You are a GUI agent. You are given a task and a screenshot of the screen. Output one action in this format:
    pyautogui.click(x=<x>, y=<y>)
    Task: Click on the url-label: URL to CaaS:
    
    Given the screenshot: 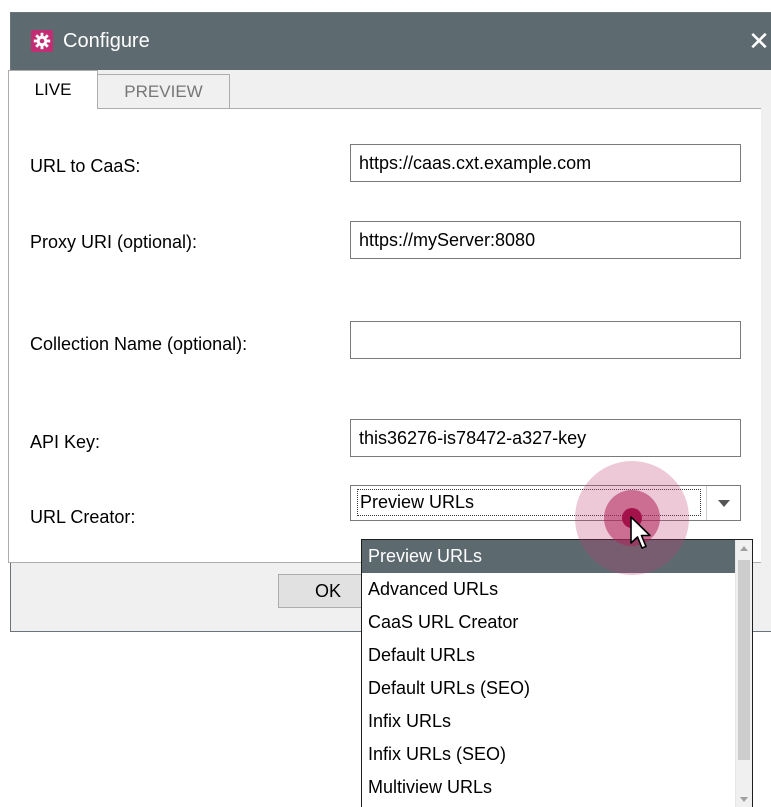 What is the action you would take?
    pyautogui.click(x=85, y=166)
    